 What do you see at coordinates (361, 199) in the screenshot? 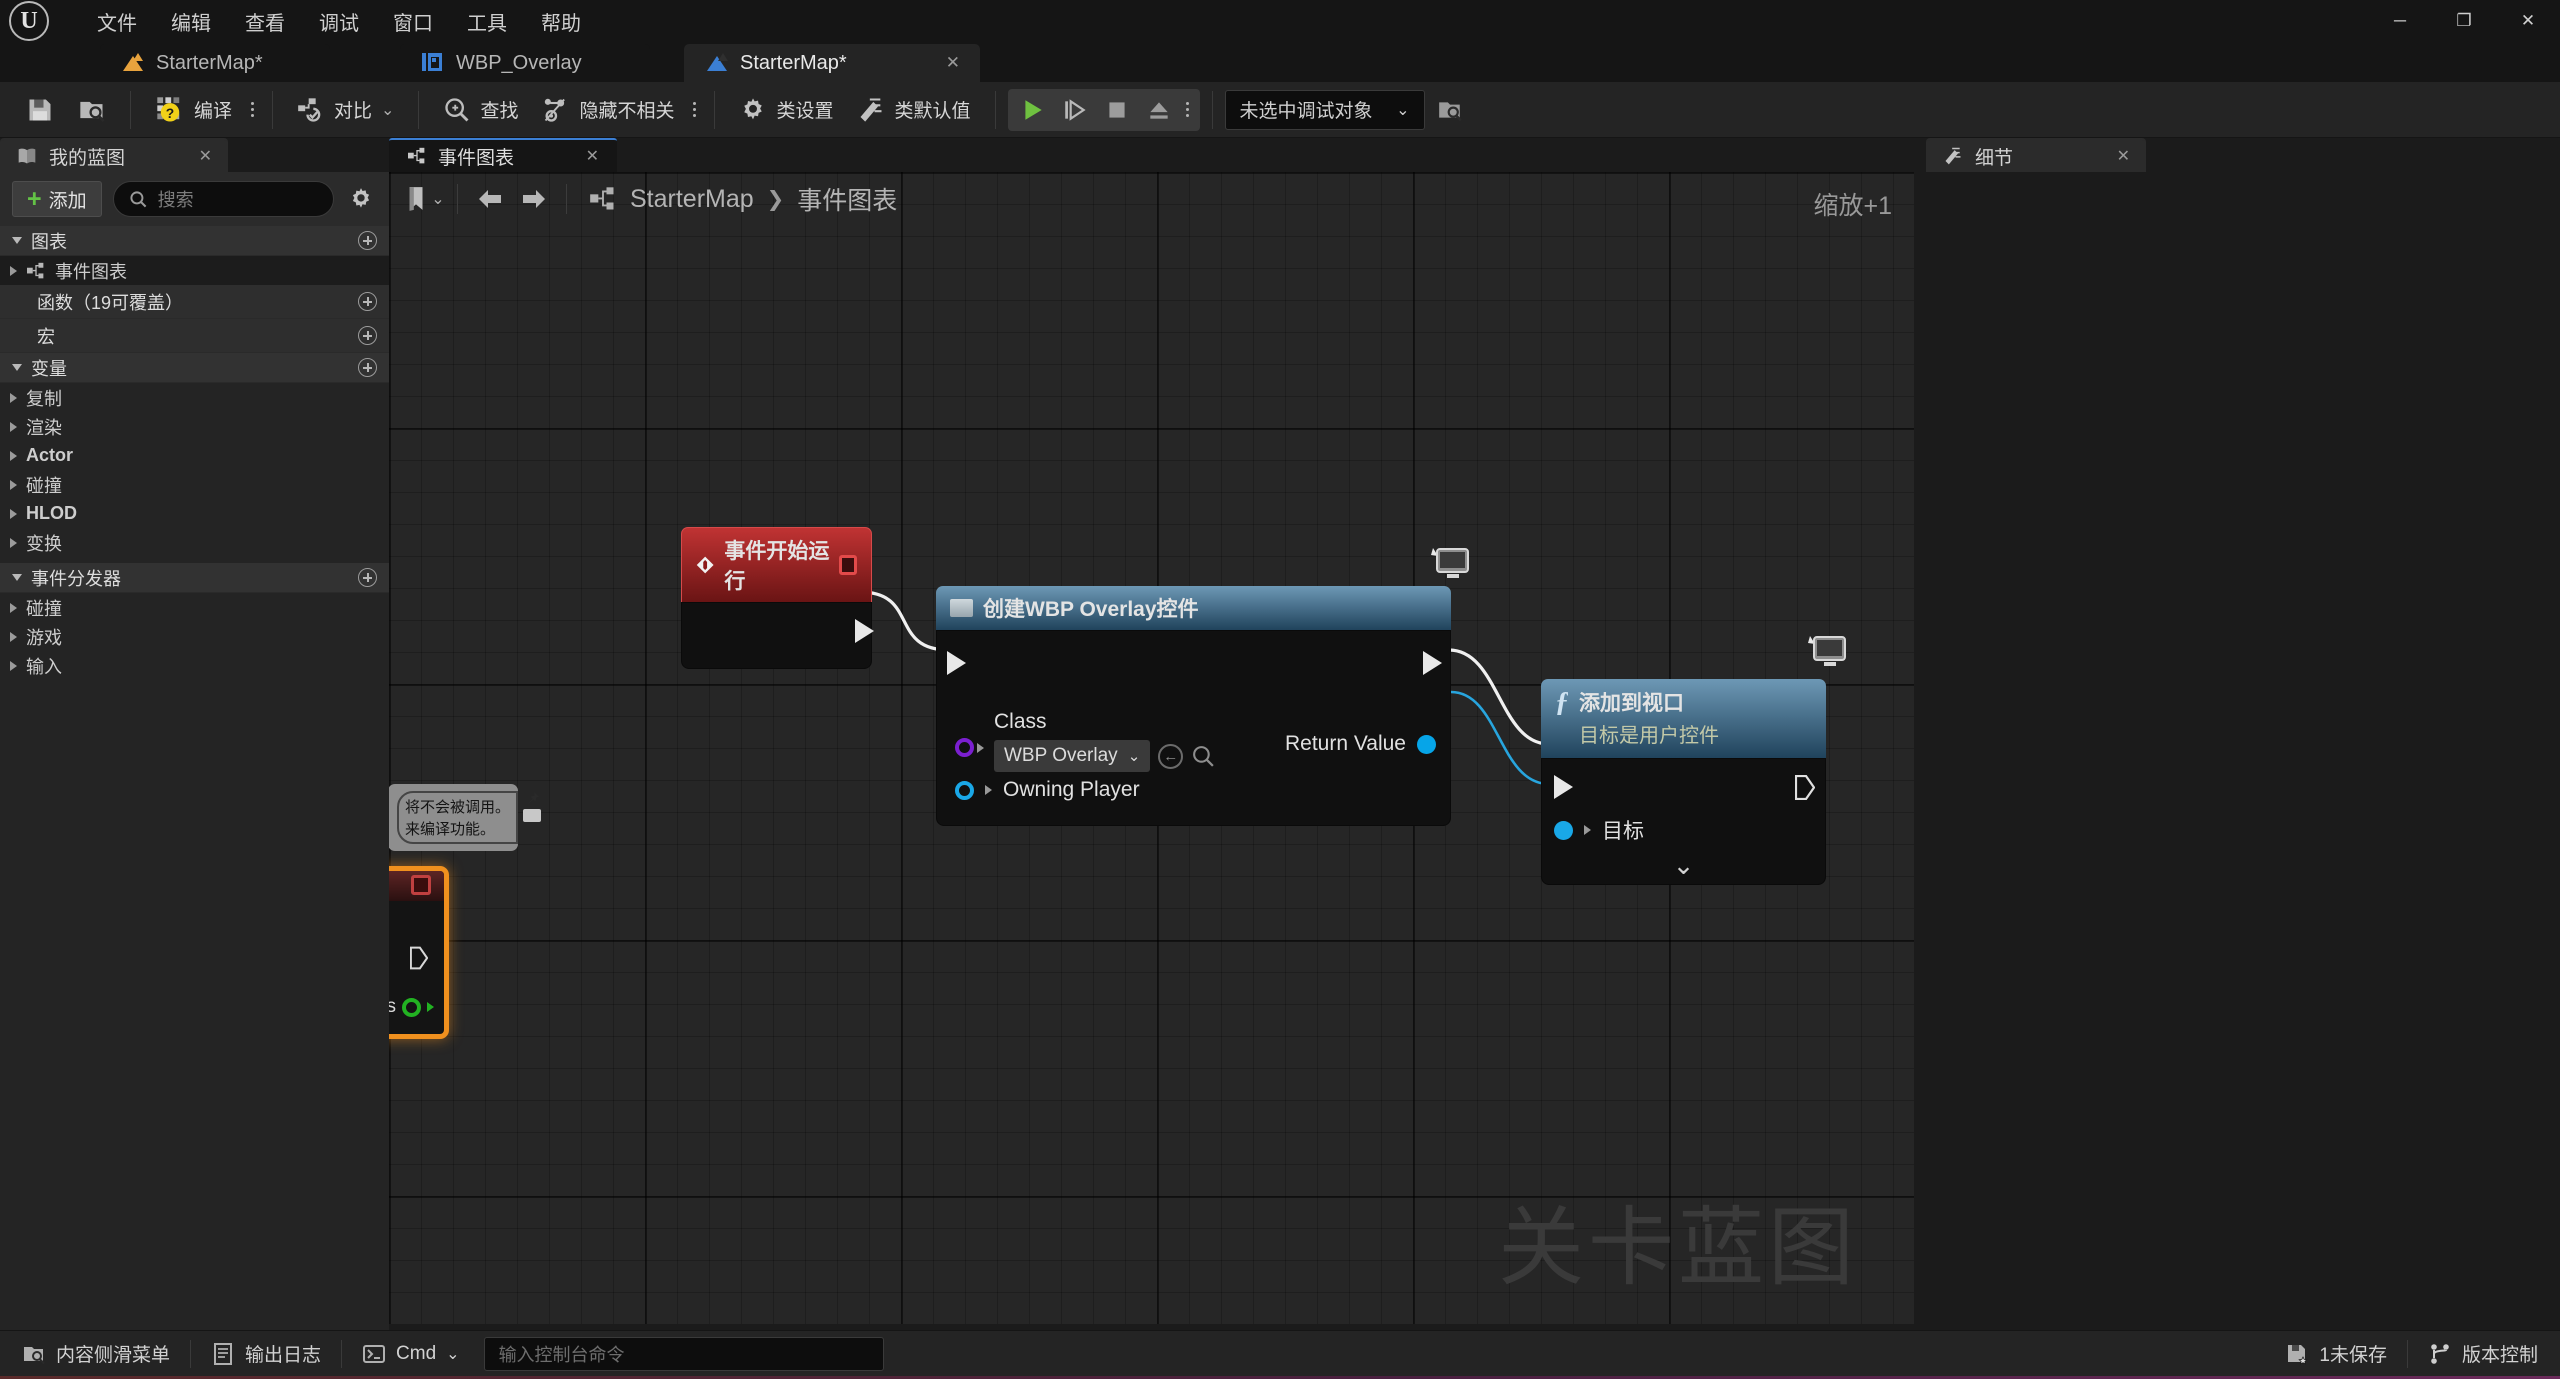
I see `my-blueprint-settings-button` at bounding box center [361, 199].